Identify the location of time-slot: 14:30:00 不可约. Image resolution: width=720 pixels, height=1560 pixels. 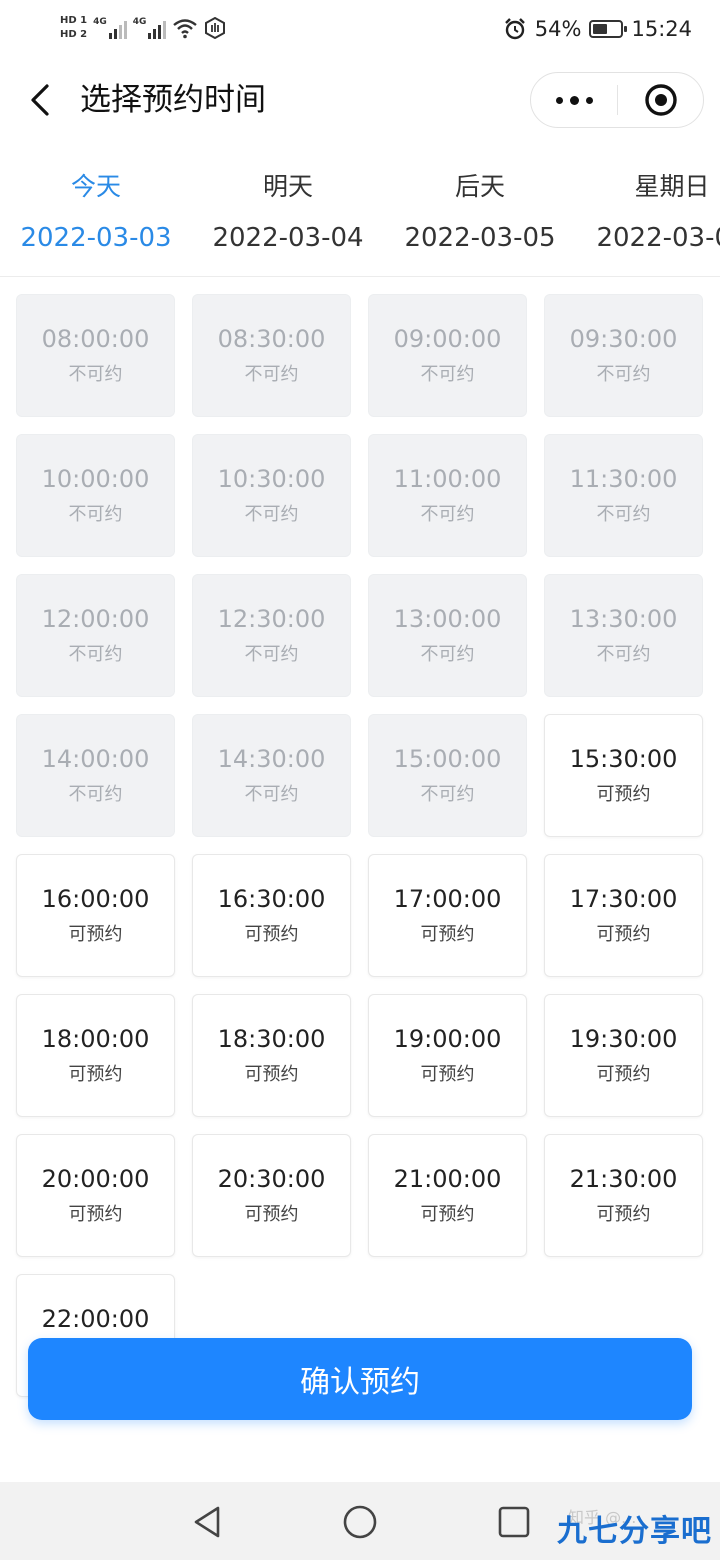
(271, 775).